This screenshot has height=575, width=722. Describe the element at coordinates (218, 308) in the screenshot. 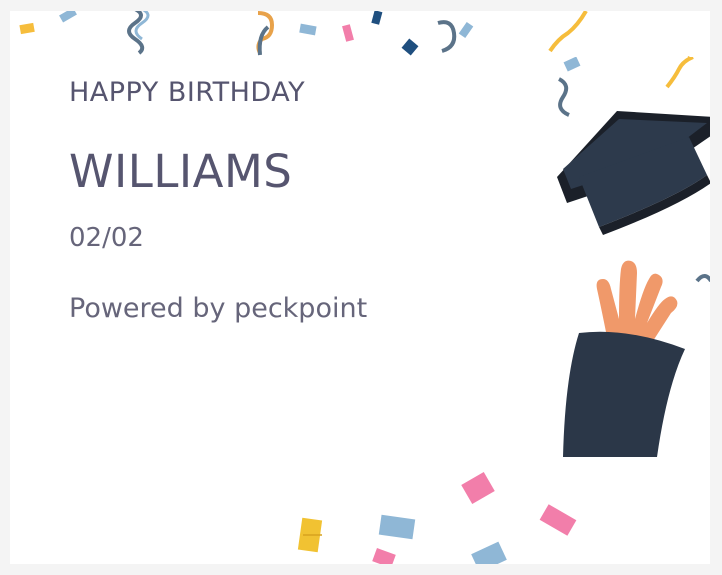

I see `powered-by-text: Powered by peckpoint` at that location.